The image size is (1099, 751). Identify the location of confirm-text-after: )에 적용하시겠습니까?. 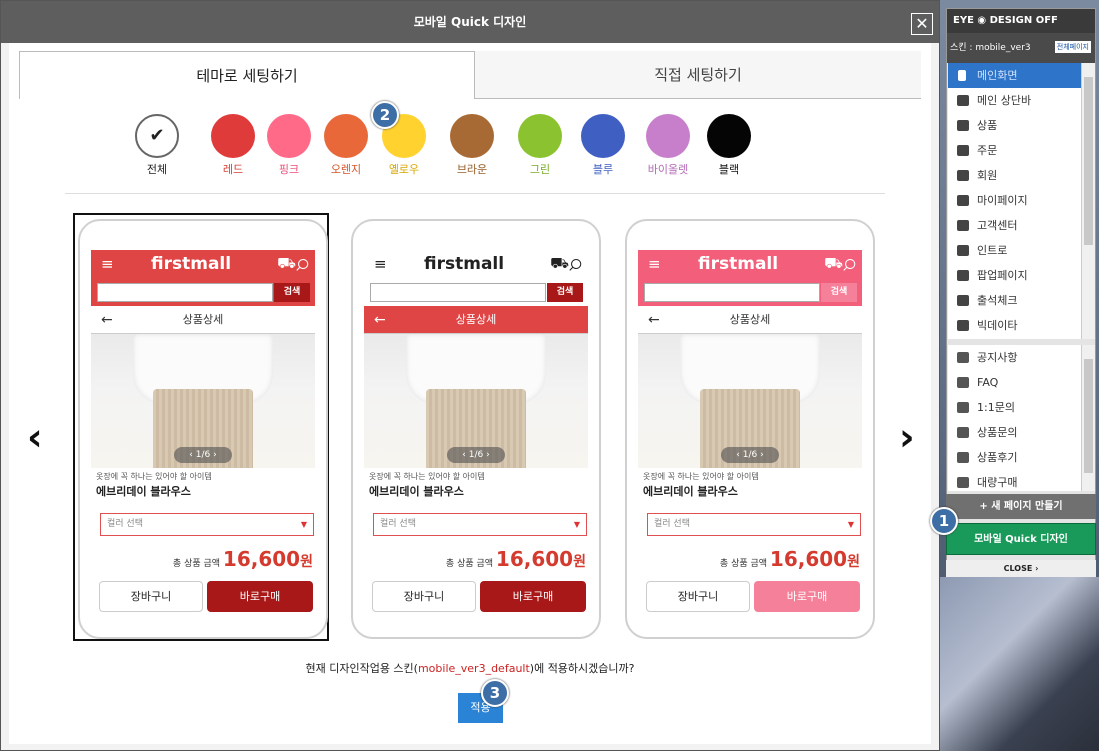
(582, 668).